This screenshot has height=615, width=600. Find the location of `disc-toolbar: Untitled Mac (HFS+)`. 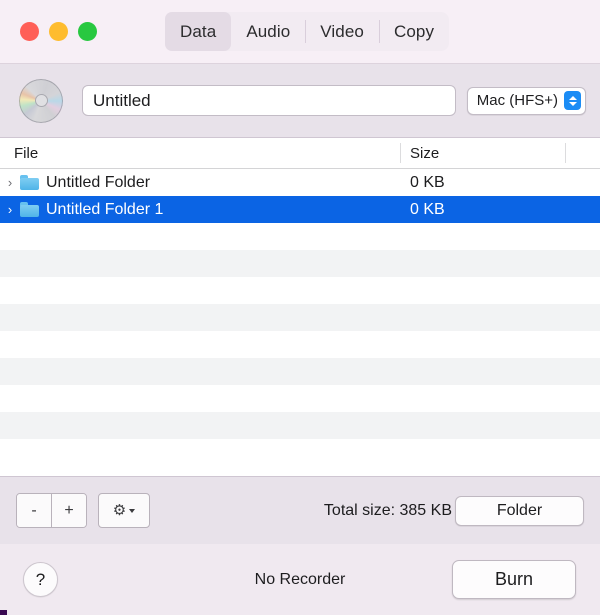

disc-toolbar: Untitled Mac (HFS+) is located at coordinates (300, 101).